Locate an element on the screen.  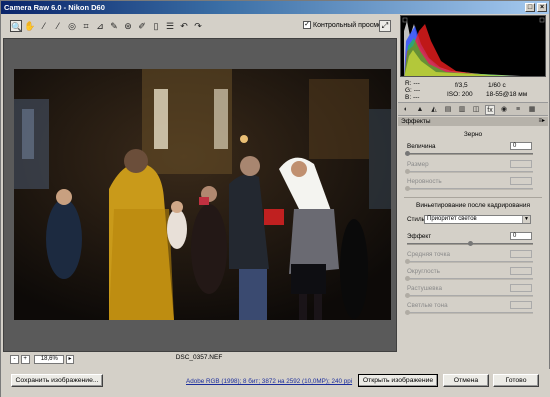
vignette-feather-label: Растушевка is located at coordinates (425, 288).